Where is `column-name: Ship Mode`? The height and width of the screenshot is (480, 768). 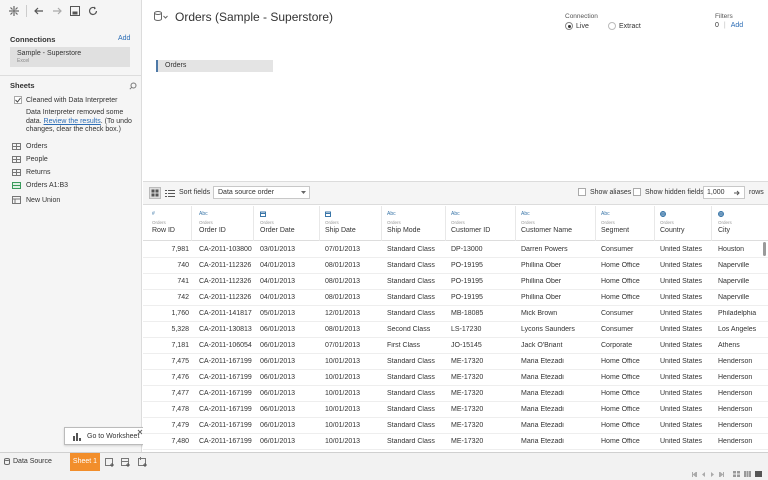
column-name: Ship Mode is located at coordinates (418, 230).